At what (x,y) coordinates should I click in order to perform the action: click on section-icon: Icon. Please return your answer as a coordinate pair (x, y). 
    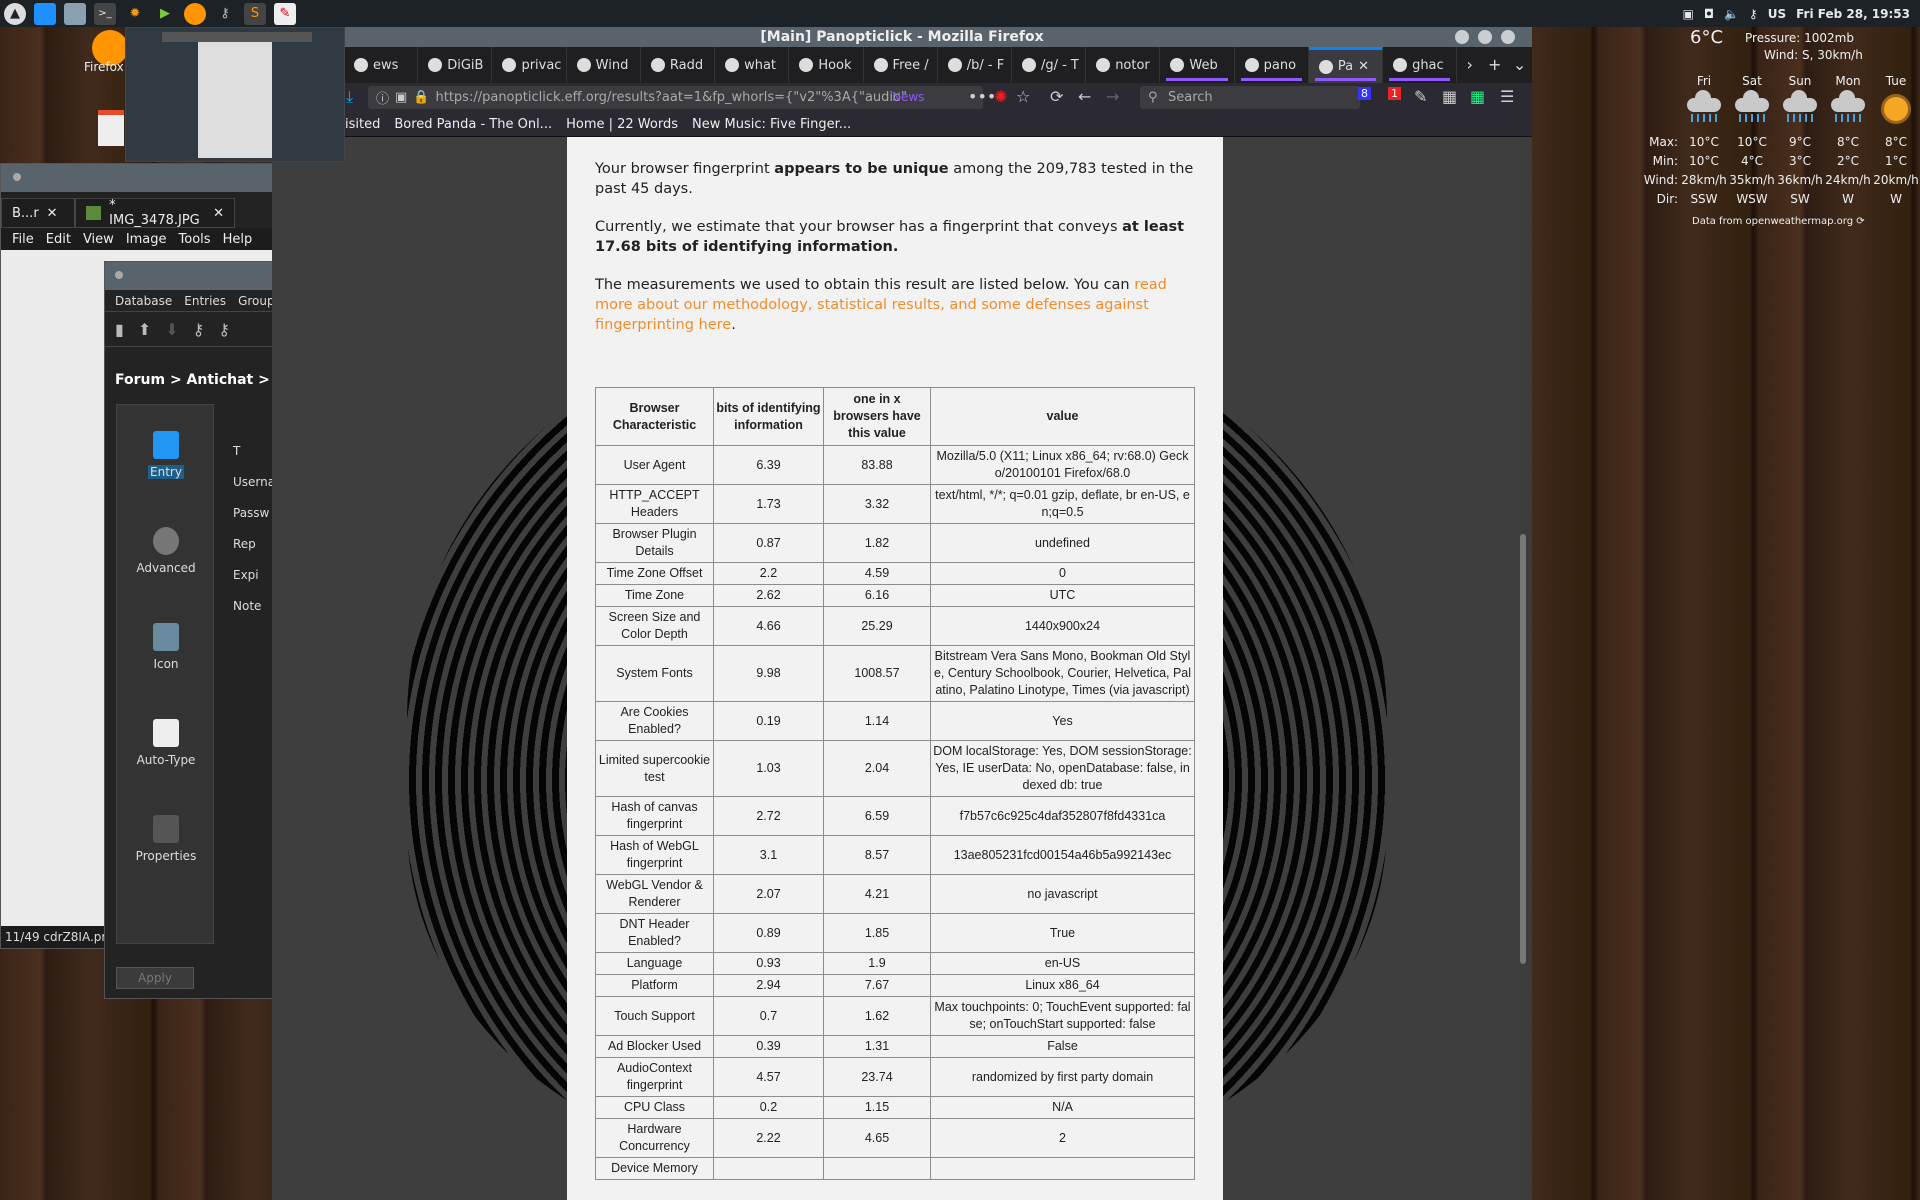
    Looking at the image, I should click on (166, 647).